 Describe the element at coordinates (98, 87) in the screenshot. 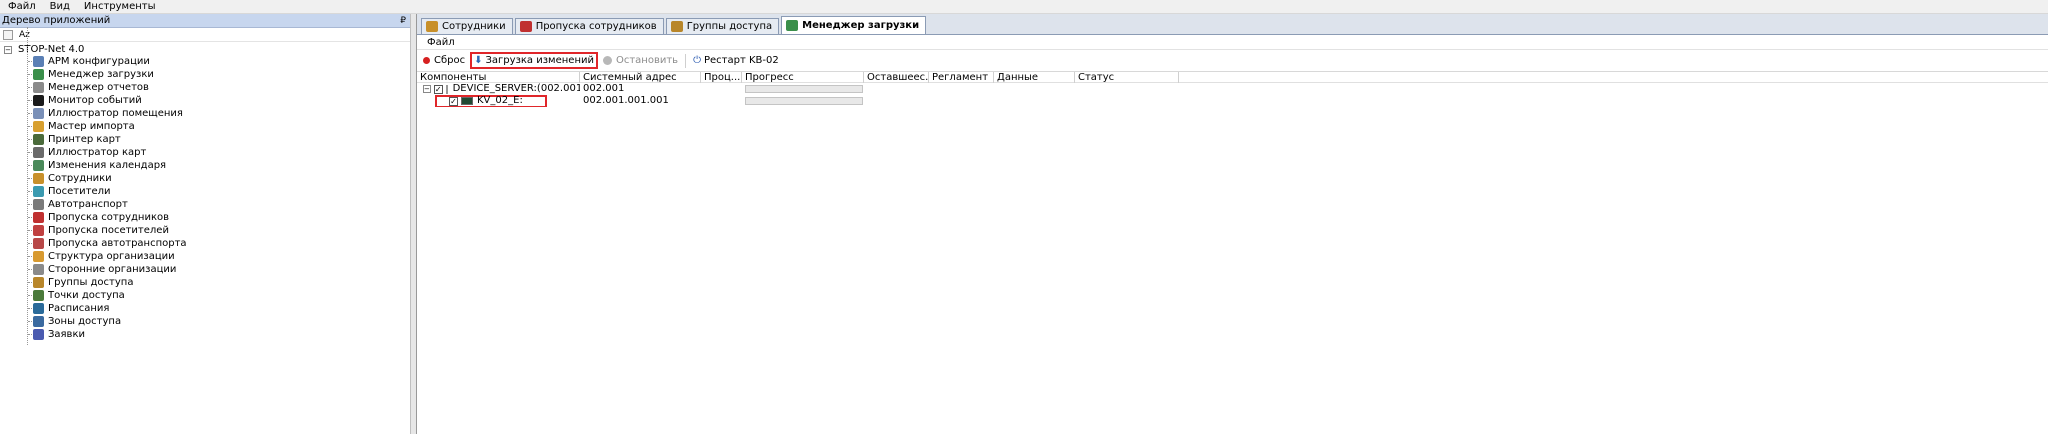

I see `tree-item-label: Менеджер отчетов` at that location.